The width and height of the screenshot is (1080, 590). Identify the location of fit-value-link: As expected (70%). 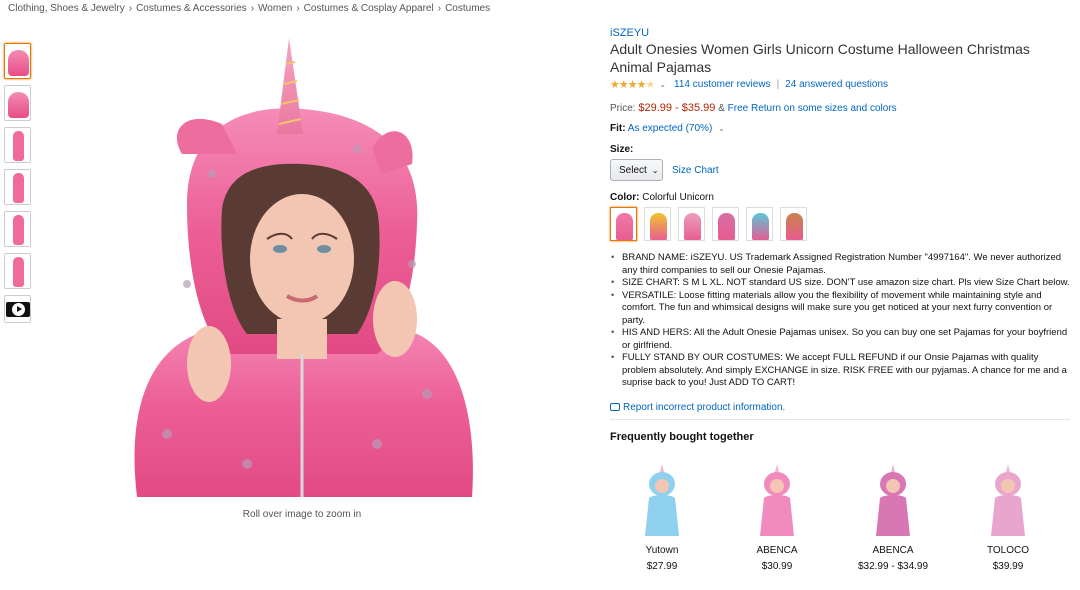
(670, 128).